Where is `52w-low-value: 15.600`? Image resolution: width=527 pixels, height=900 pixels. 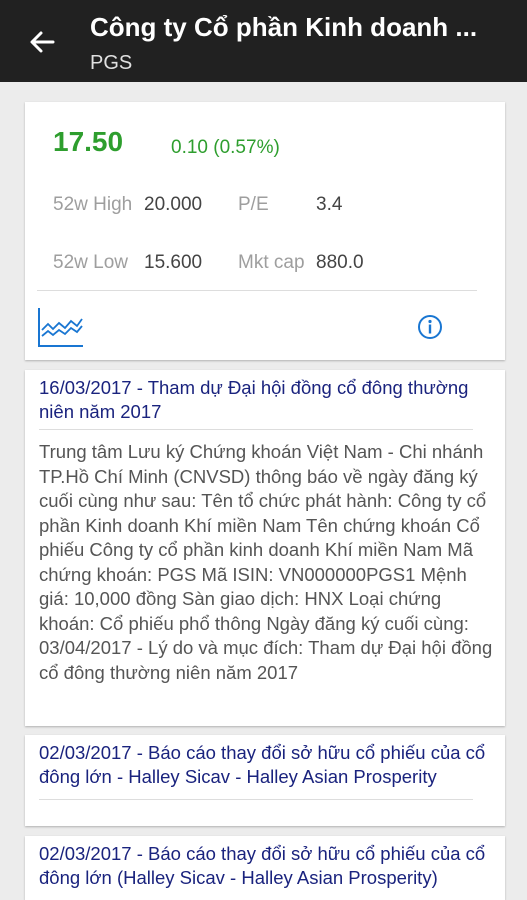 52w-low-value: 15.600 is located at coordinates (173, 262).